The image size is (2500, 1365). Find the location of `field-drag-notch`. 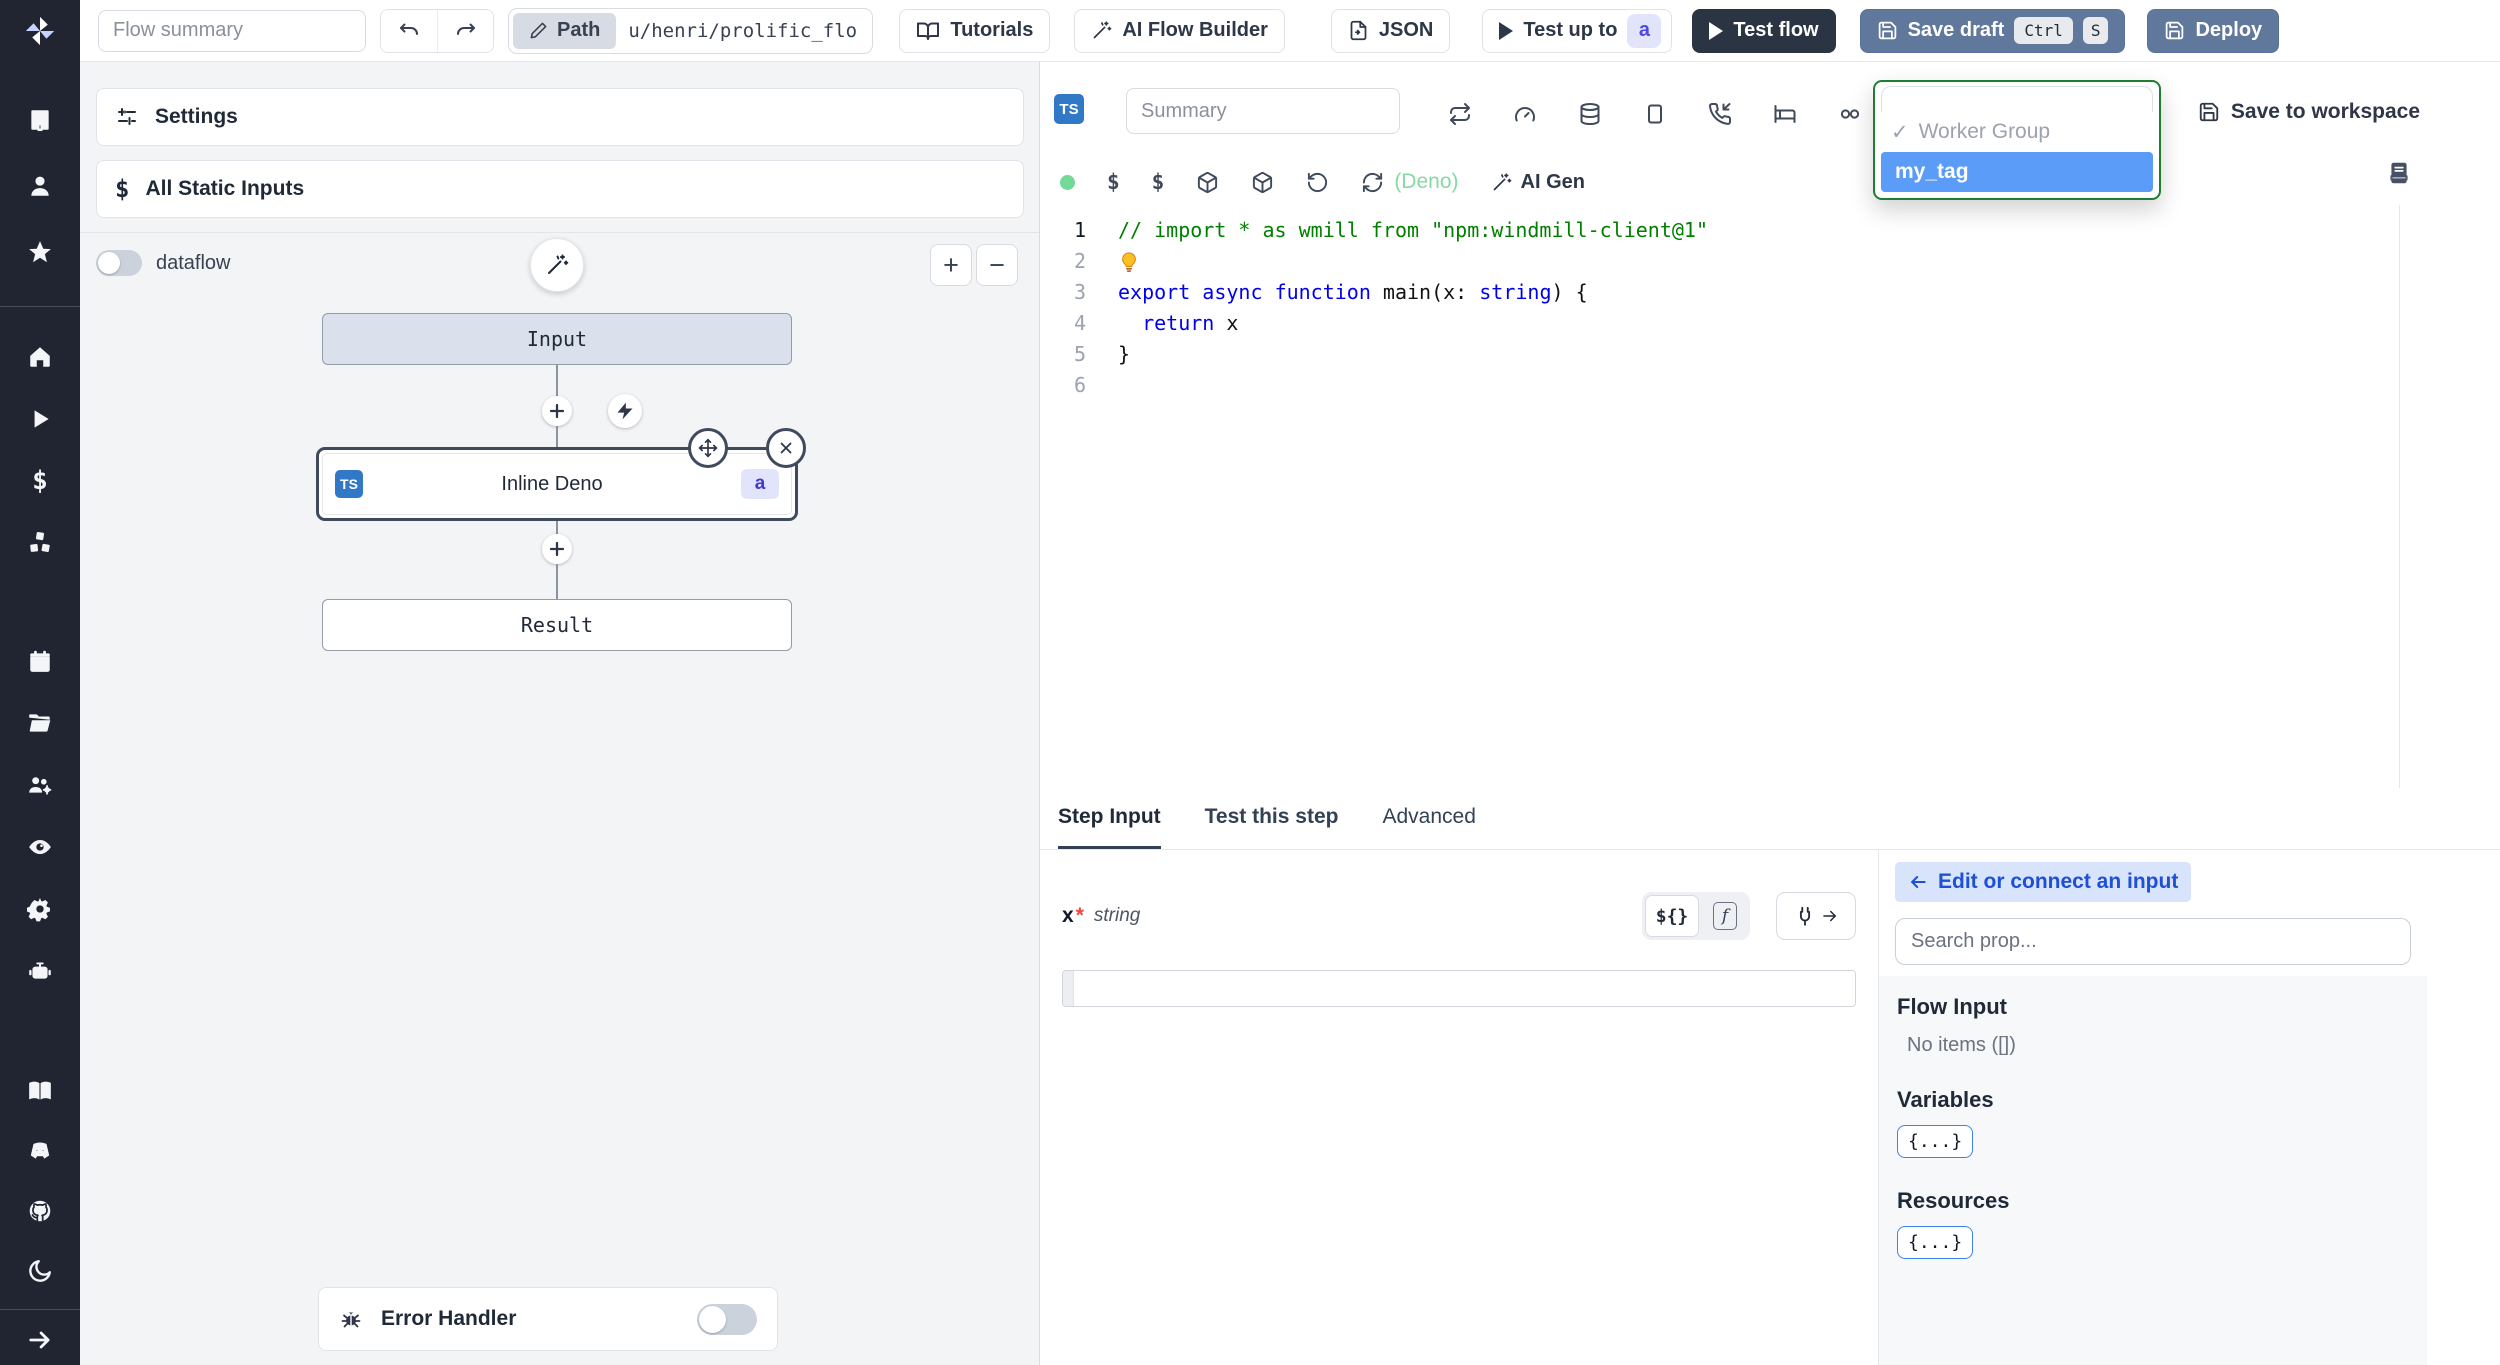

field-drag-notch is located at coordinates (1068, 988).